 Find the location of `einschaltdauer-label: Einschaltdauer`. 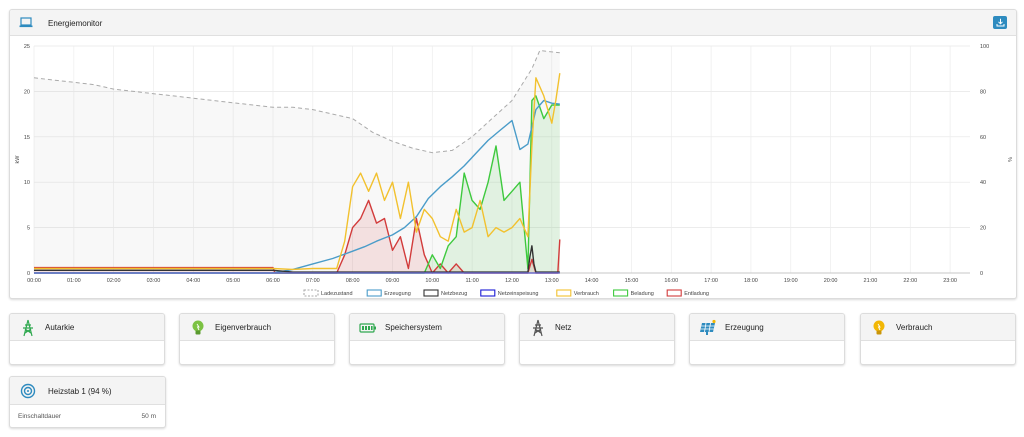

einschaltdauer-label: Einschaltdauer is located at coordinates (39, 416).